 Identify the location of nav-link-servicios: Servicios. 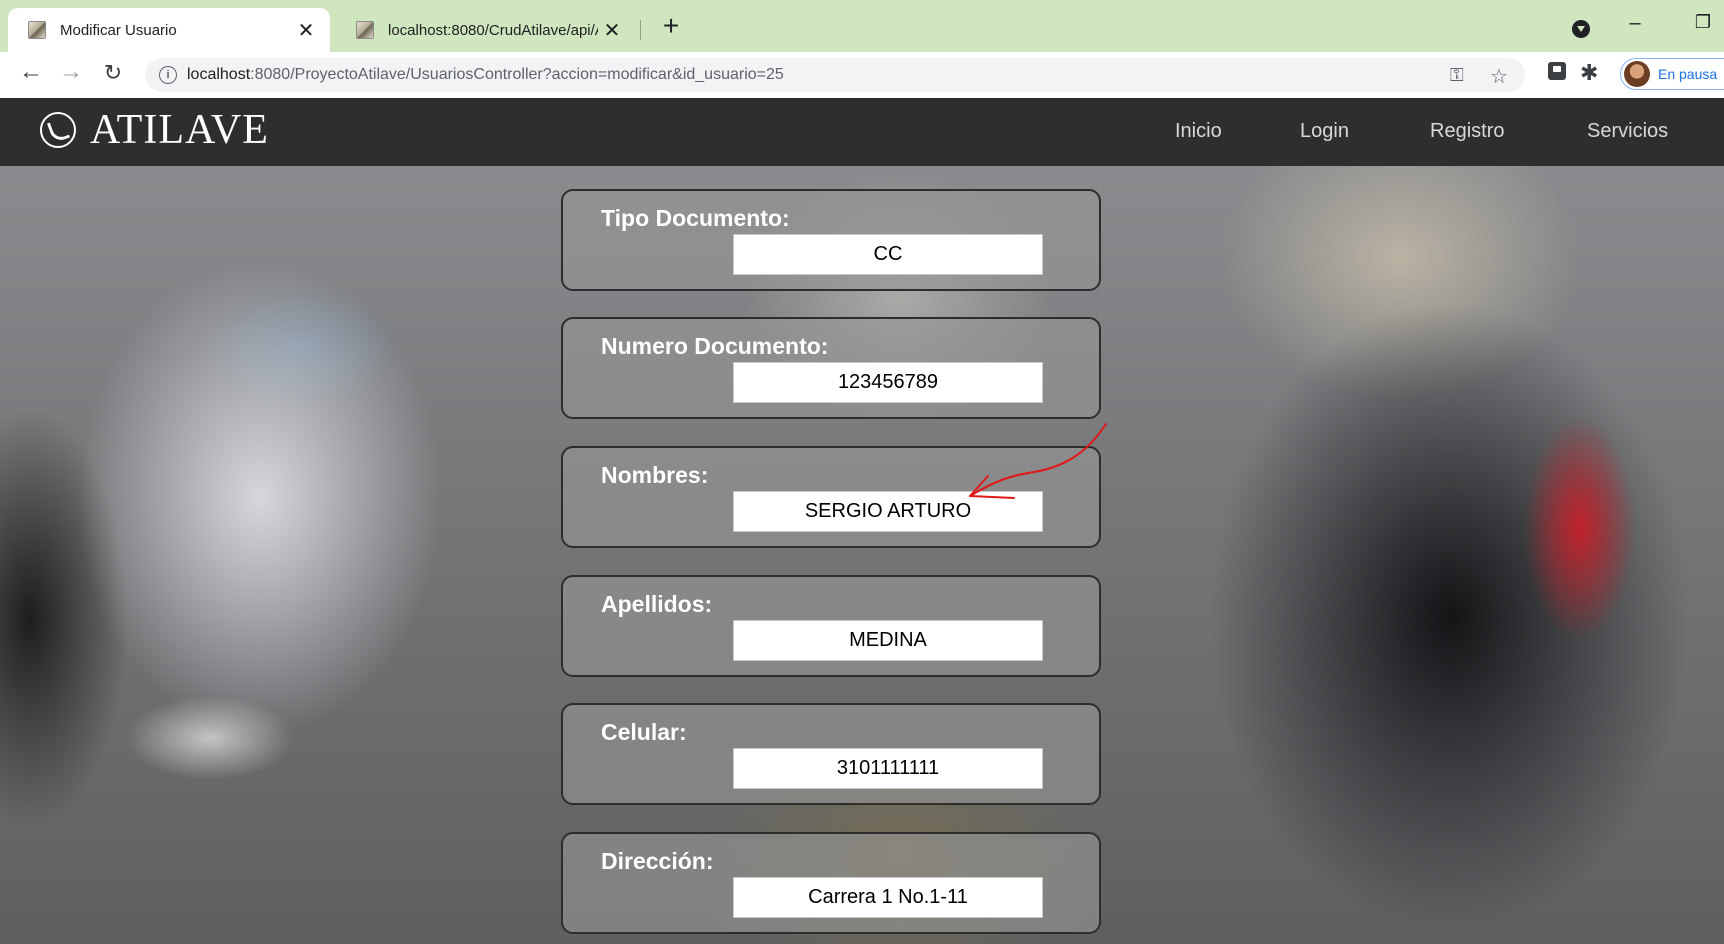
(1627, 131).